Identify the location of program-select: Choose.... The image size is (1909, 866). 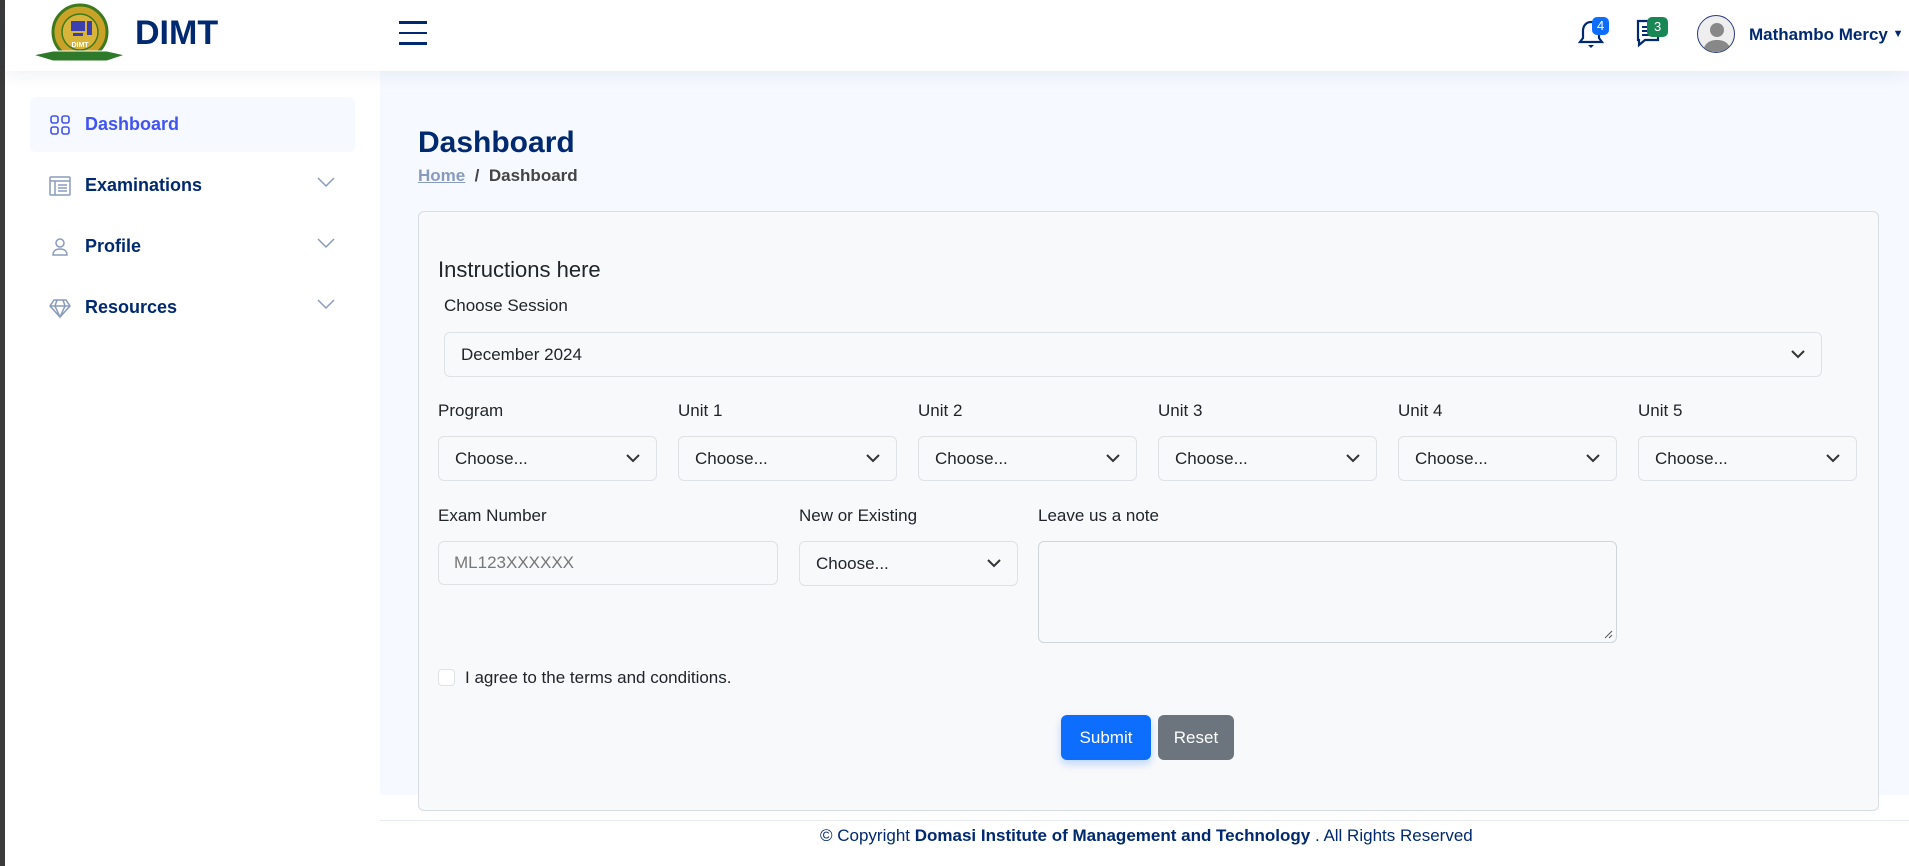
(547, 458).